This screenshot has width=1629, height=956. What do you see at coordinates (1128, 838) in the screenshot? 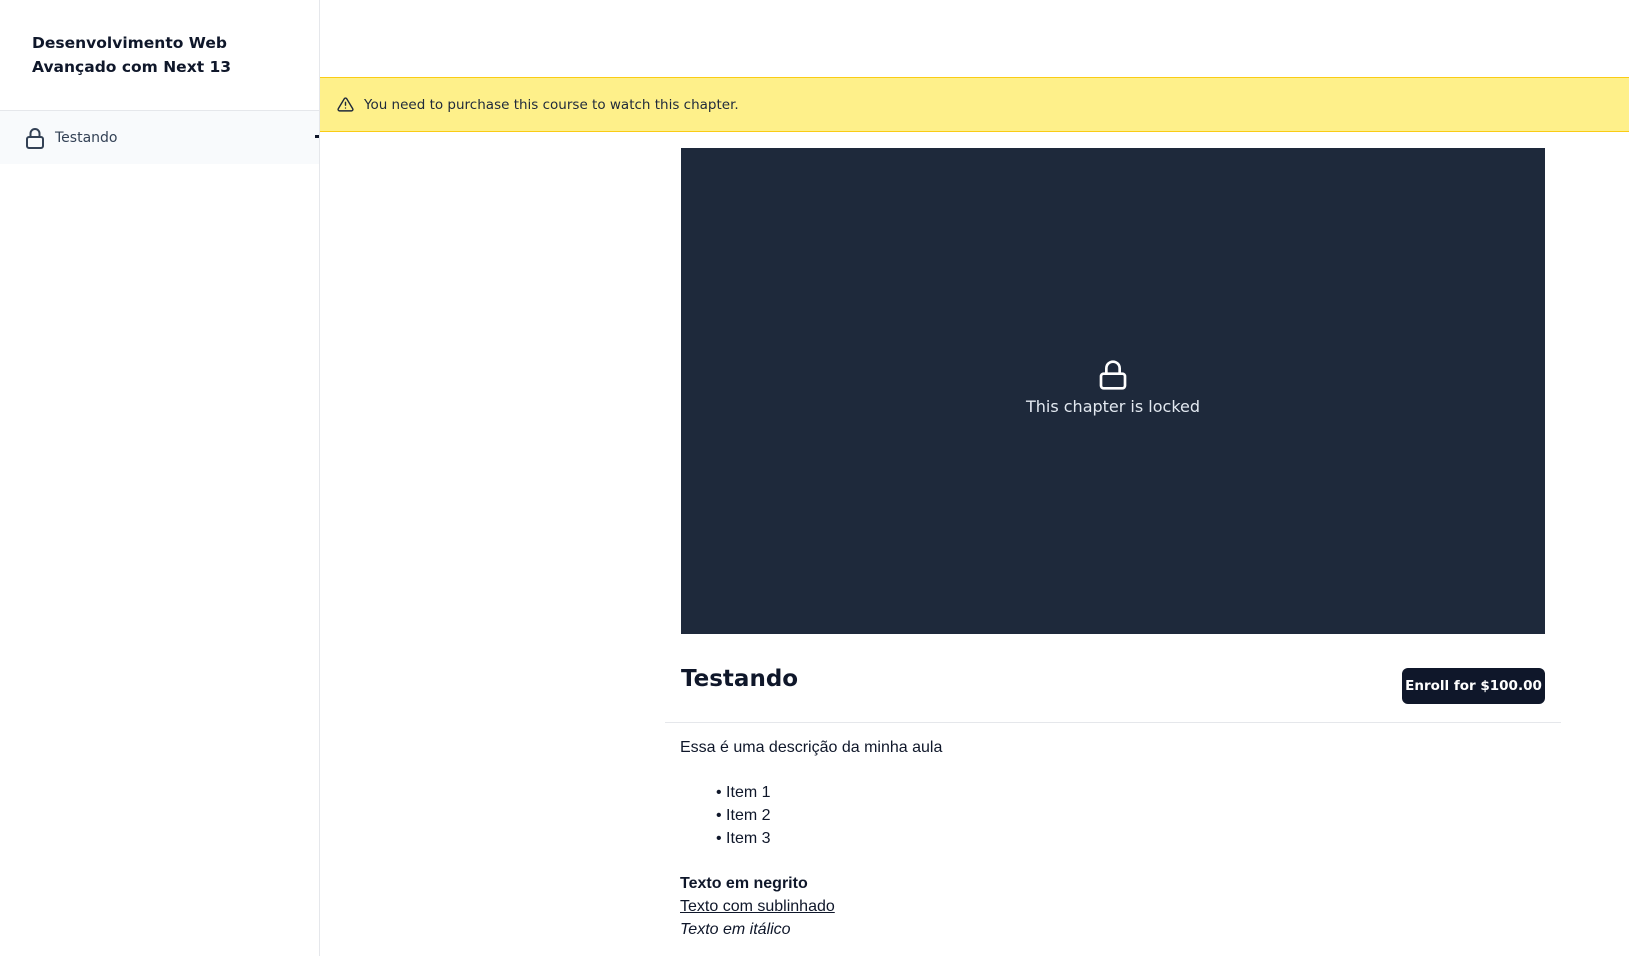
I see `list-item: Item 3` at bounding box center [1128, 838].